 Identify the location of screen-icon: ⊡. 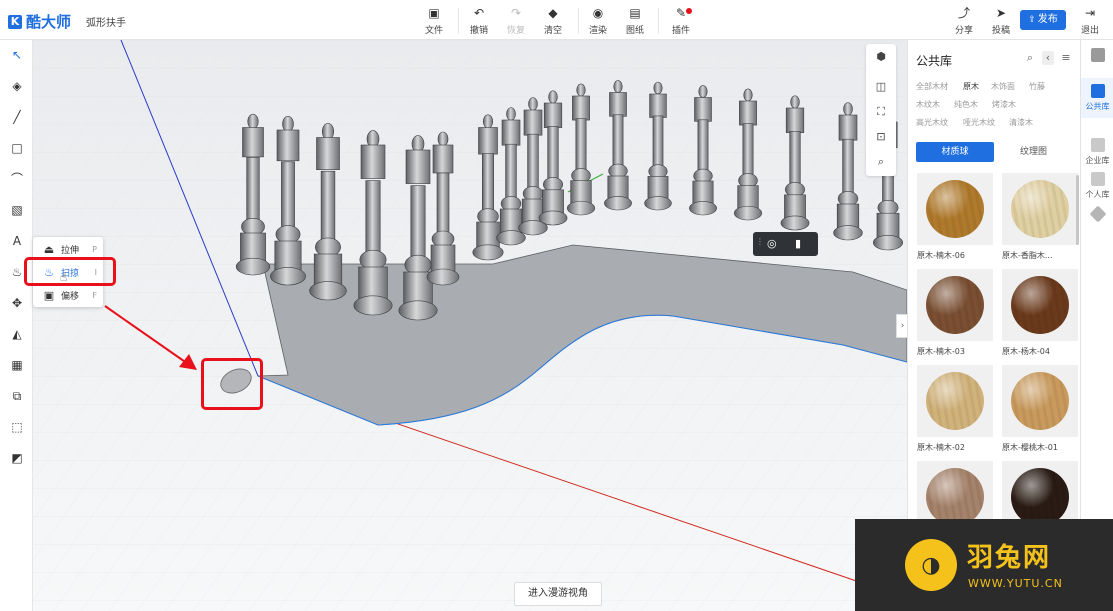
(881, 137).